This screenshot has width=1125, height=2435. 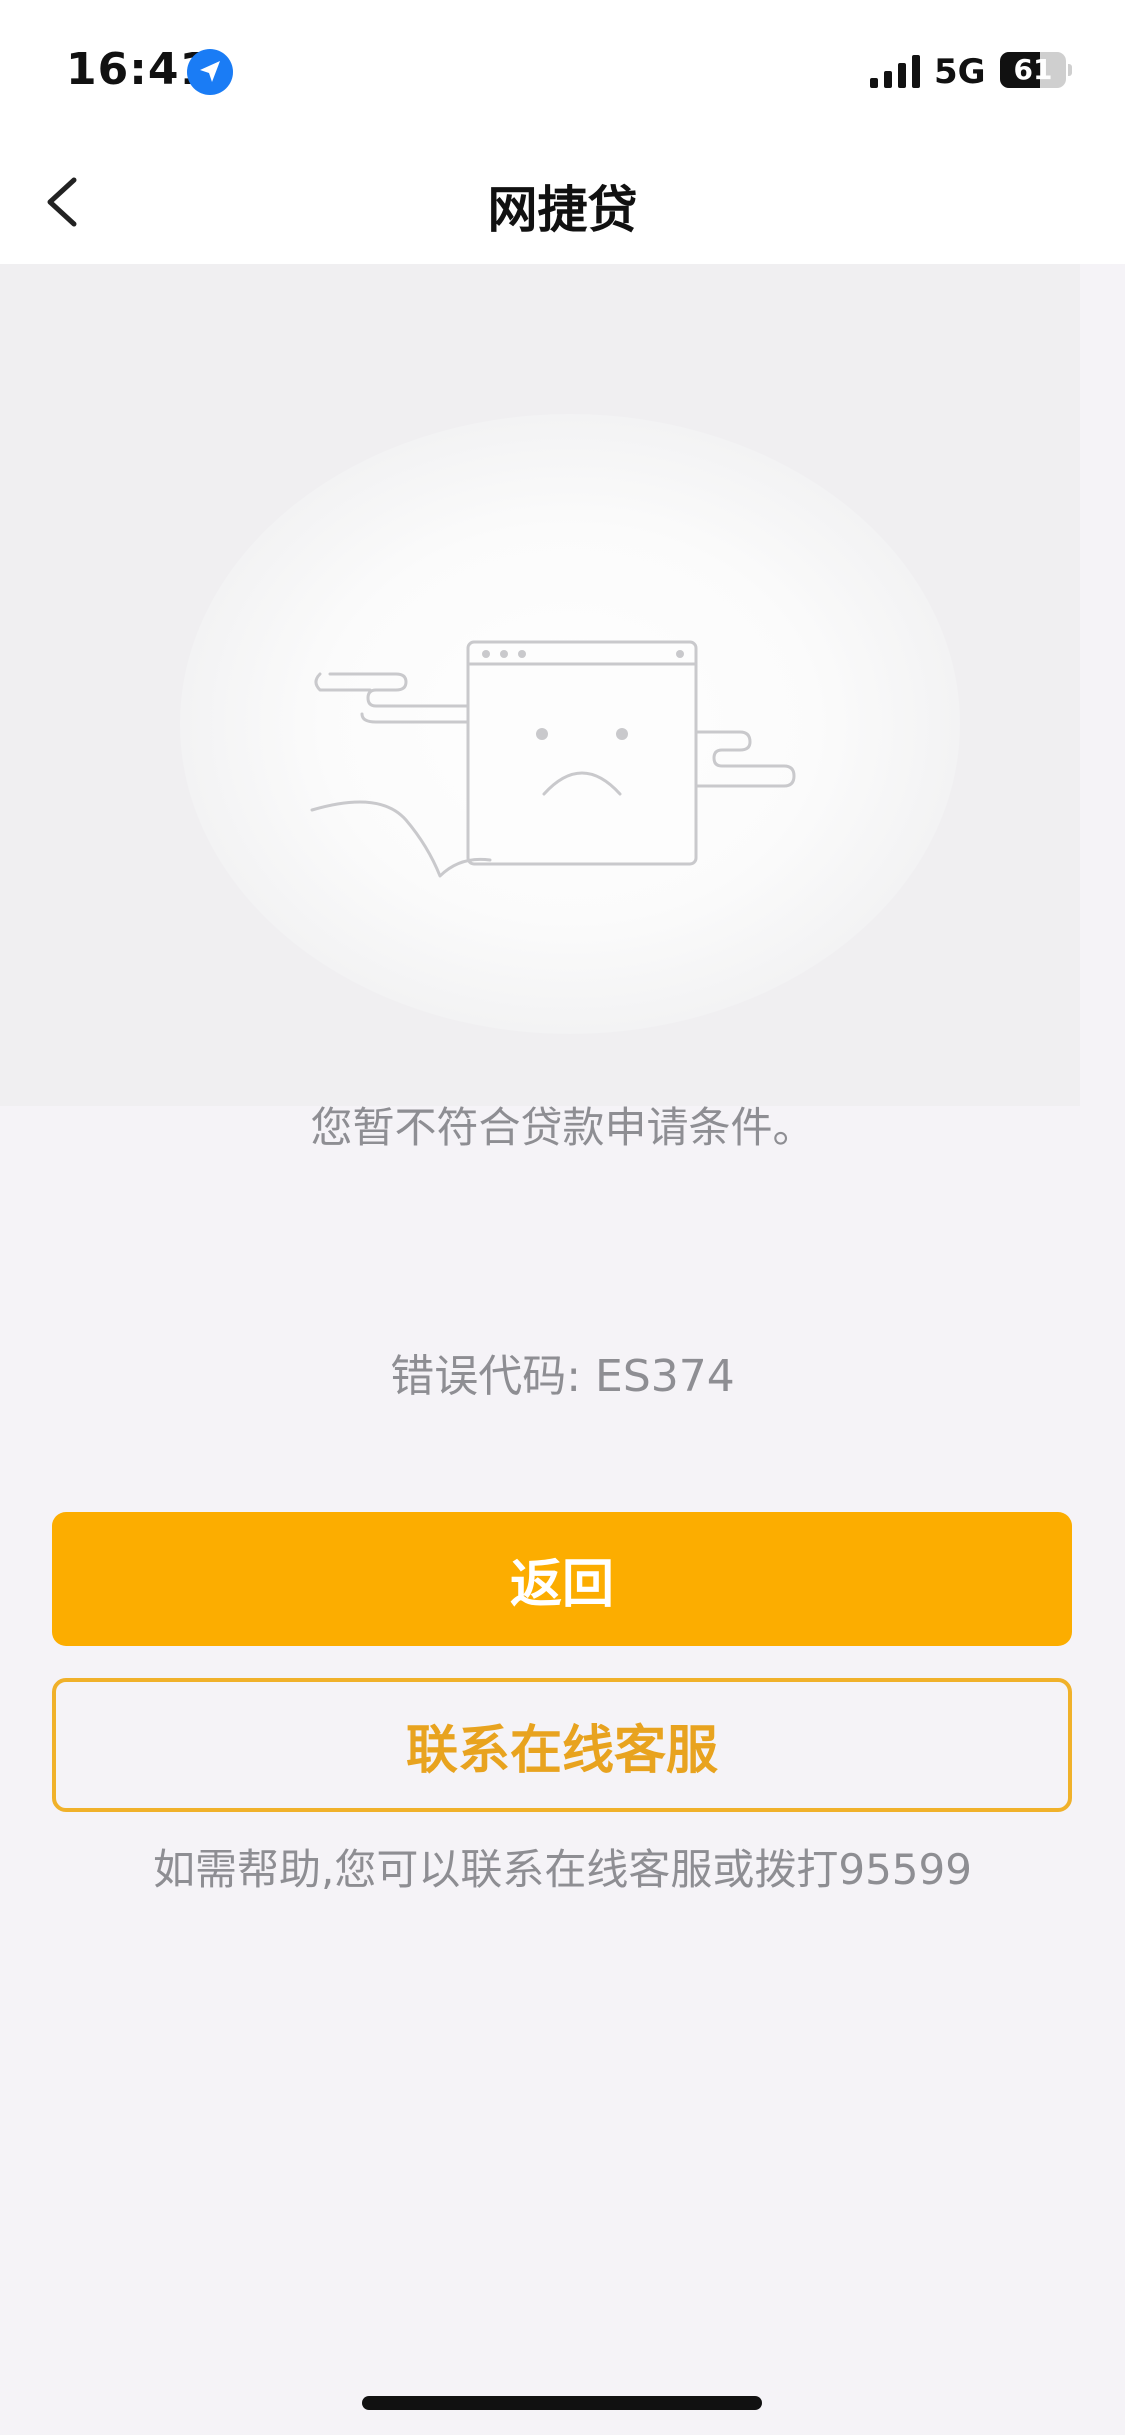 What do you see at coordinates (562, 1579) in the screenshot?
I see `return-button: 返回` at bounding box center [562, 1579].